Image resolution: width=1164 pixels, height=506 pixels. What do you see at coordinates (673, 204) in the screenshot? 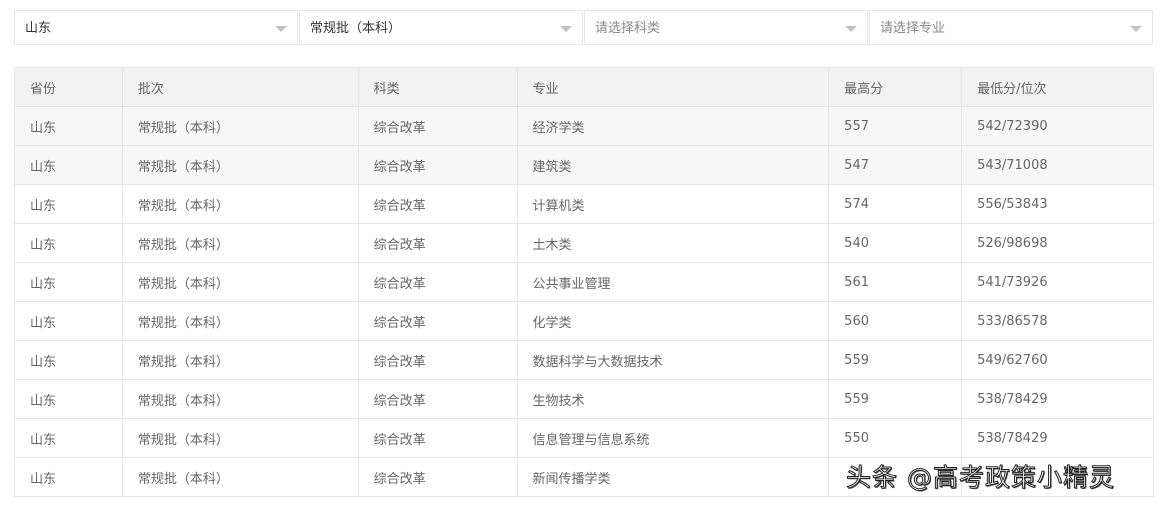
I see `table-cell: 计算机类` at bounding box center [673, 204].